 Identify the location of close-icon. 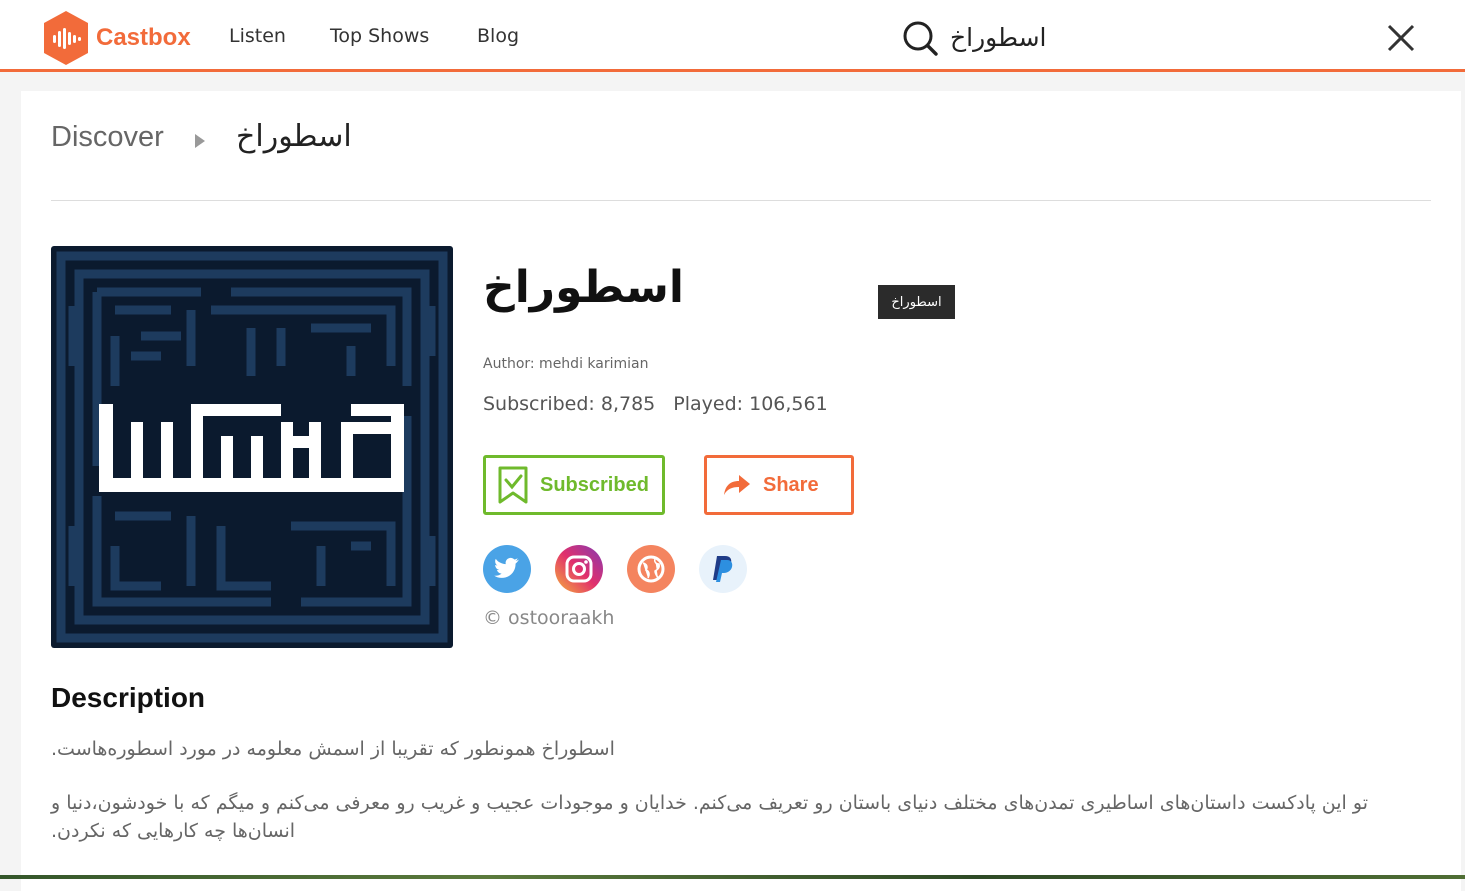
(1401, 38).